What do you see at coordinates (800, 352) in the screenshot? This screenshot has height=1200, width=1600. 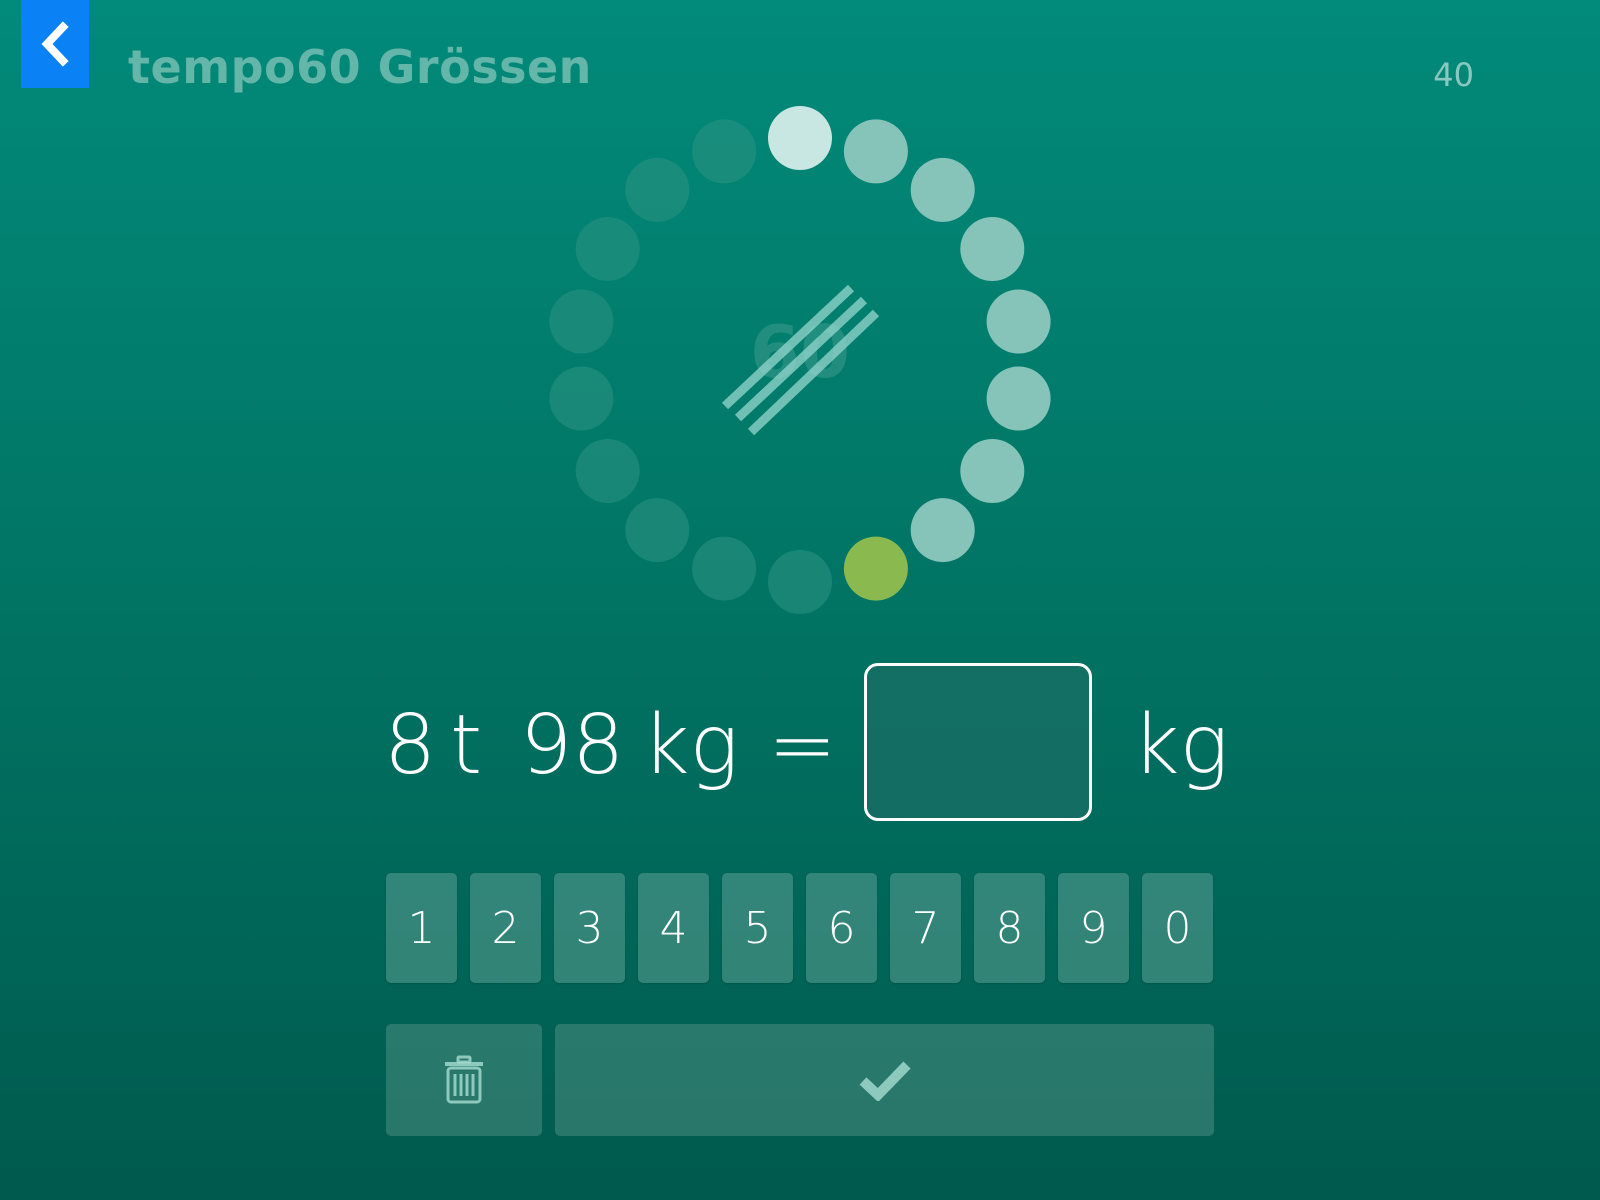 I see `timer-label: 60` at bounding box center [800, 352].